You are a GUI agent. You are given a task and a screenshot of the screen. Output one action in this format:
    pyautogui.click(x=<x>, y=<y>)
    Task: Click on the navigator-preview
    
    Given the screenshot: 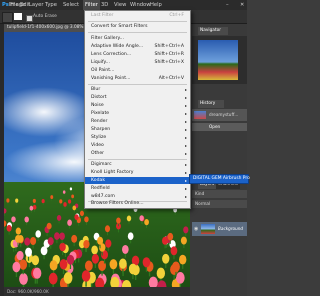 What is the action you would take?
    pyautogui.click(x=219, y=60)
    